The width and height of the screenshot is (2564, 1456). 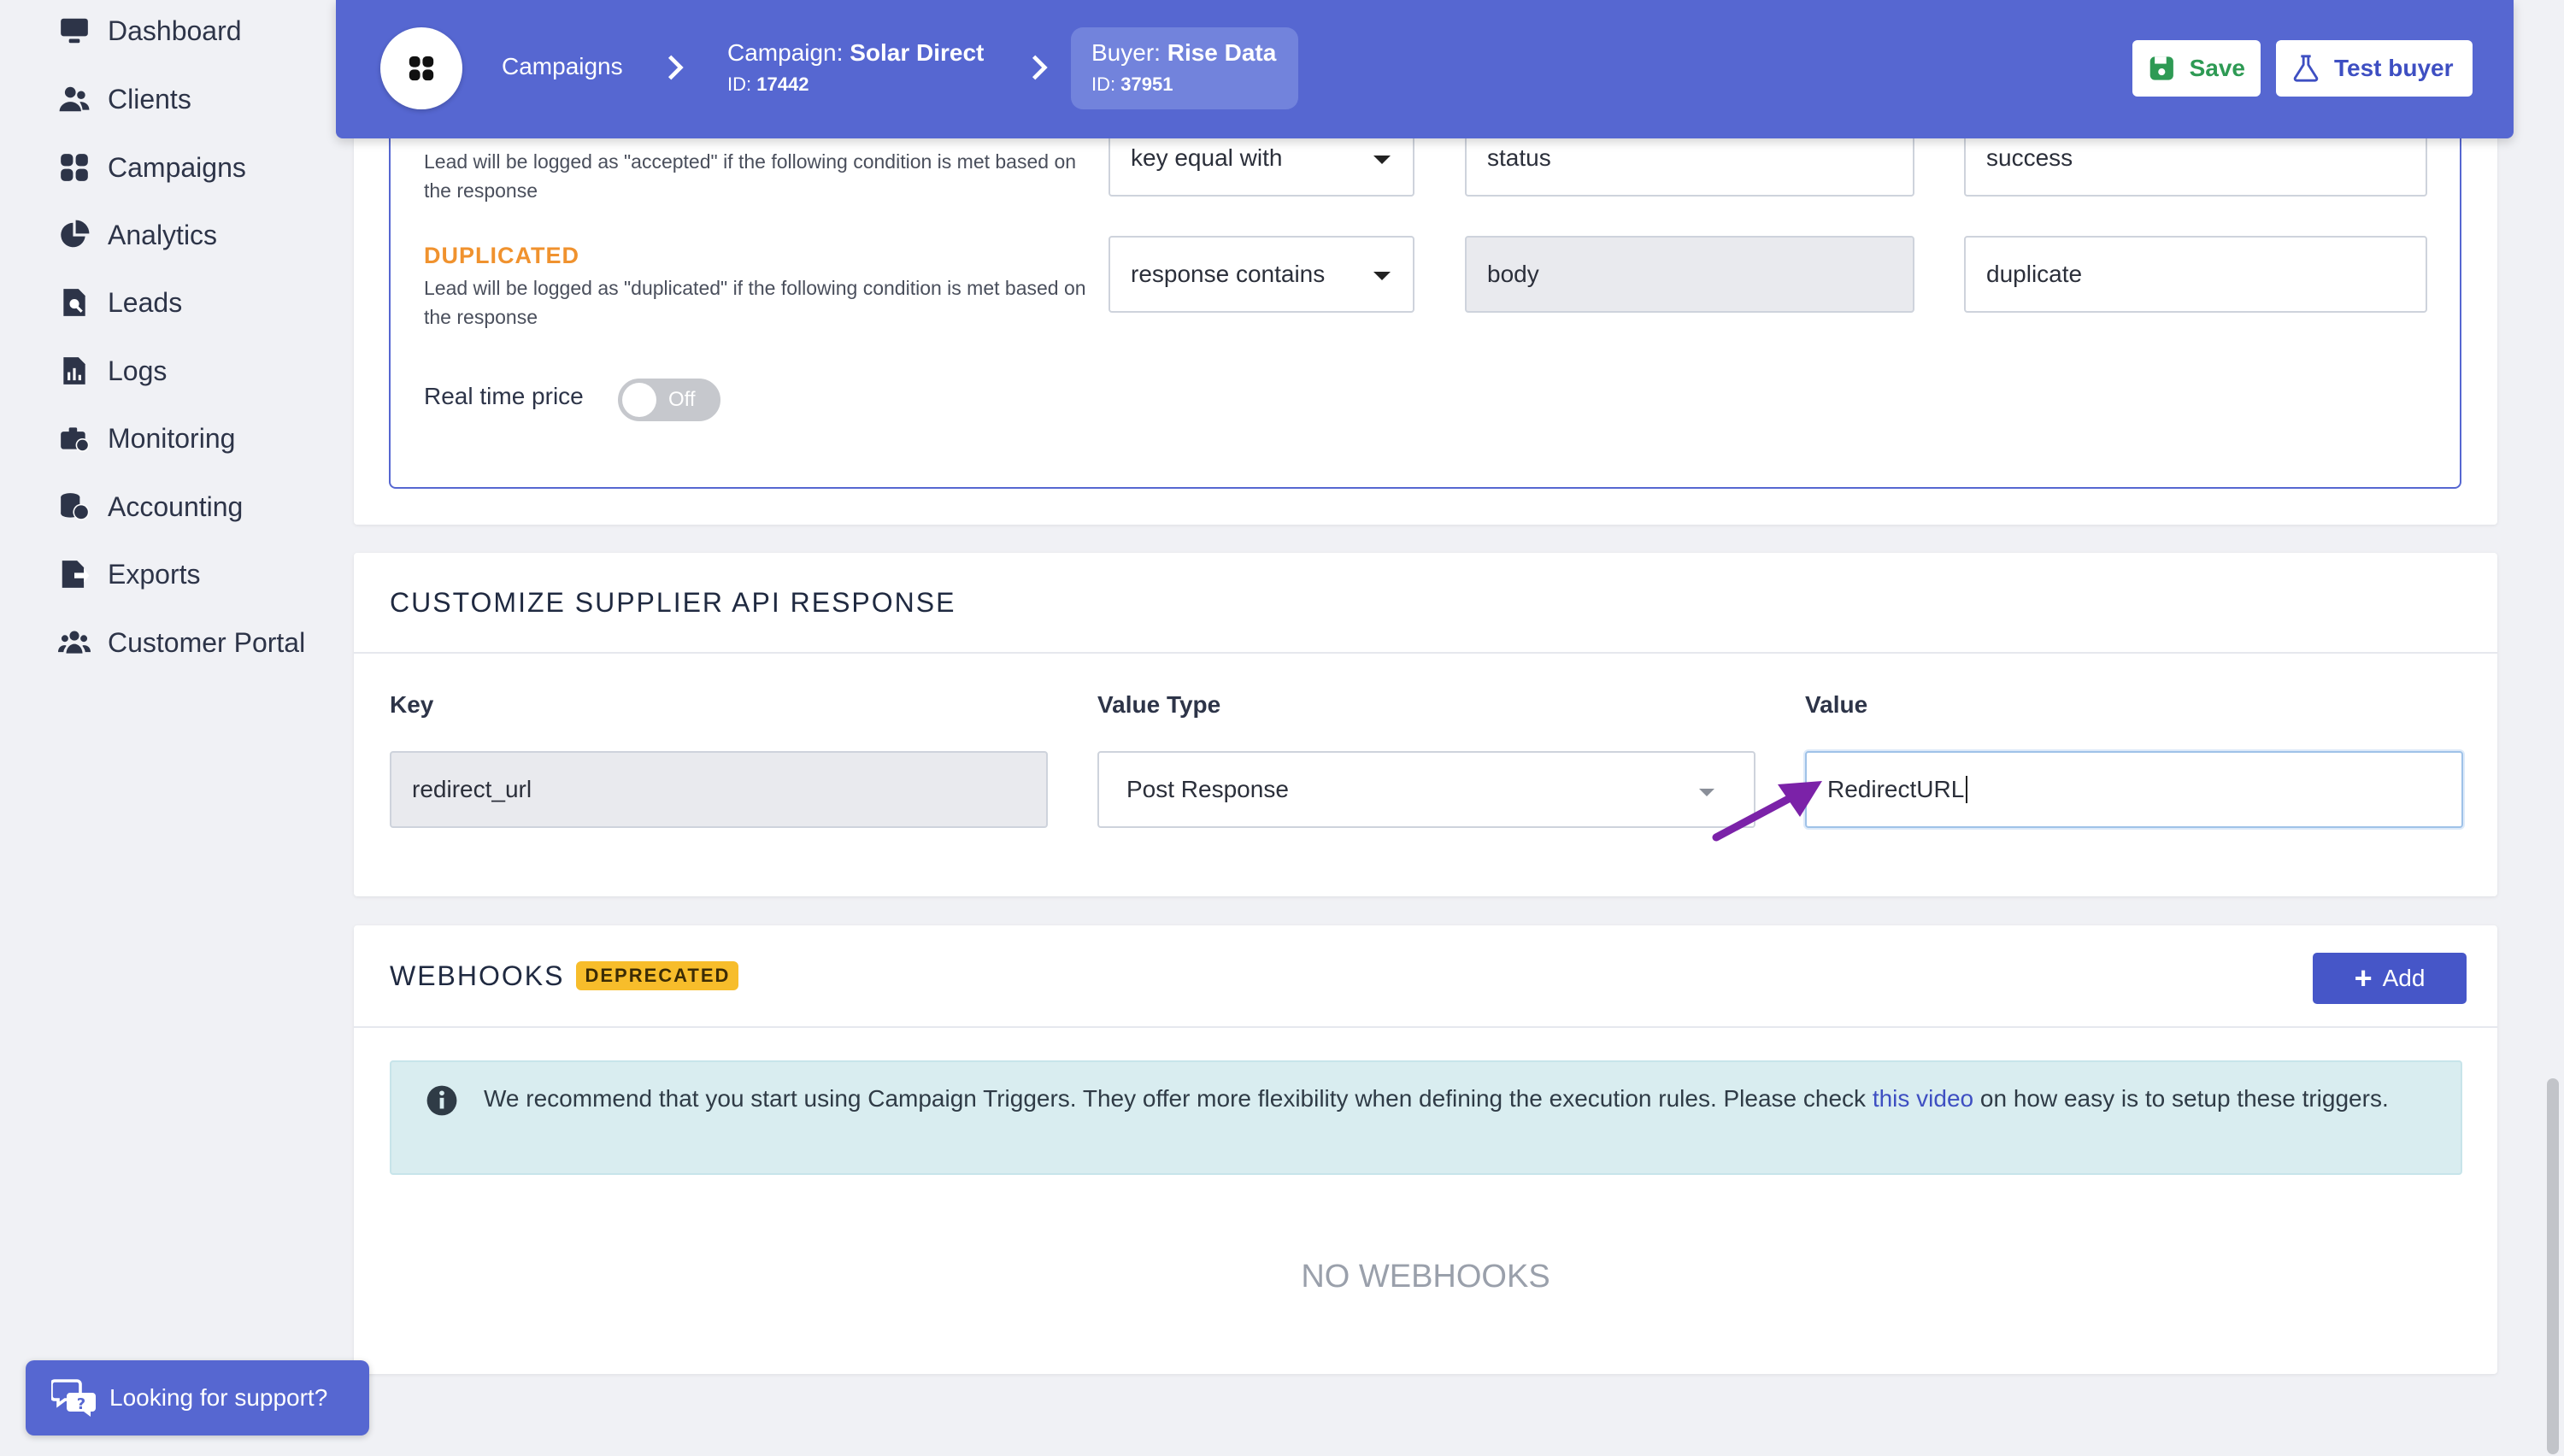 I want to click on webhooks-title: WEBHOOKS, so click(x=477, y=975).